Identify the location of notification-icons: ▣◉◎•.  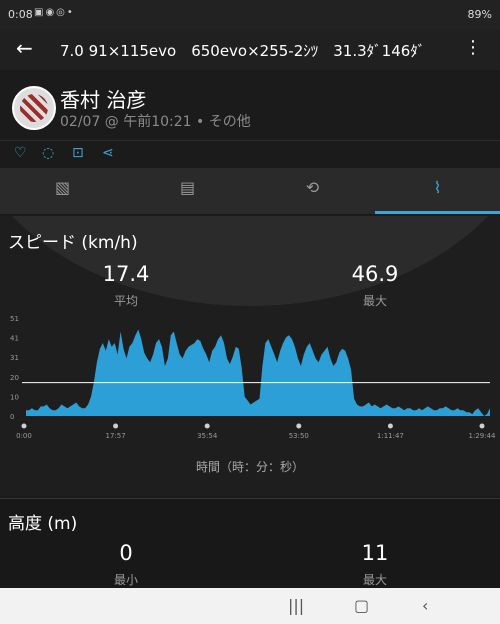
(54, 12).